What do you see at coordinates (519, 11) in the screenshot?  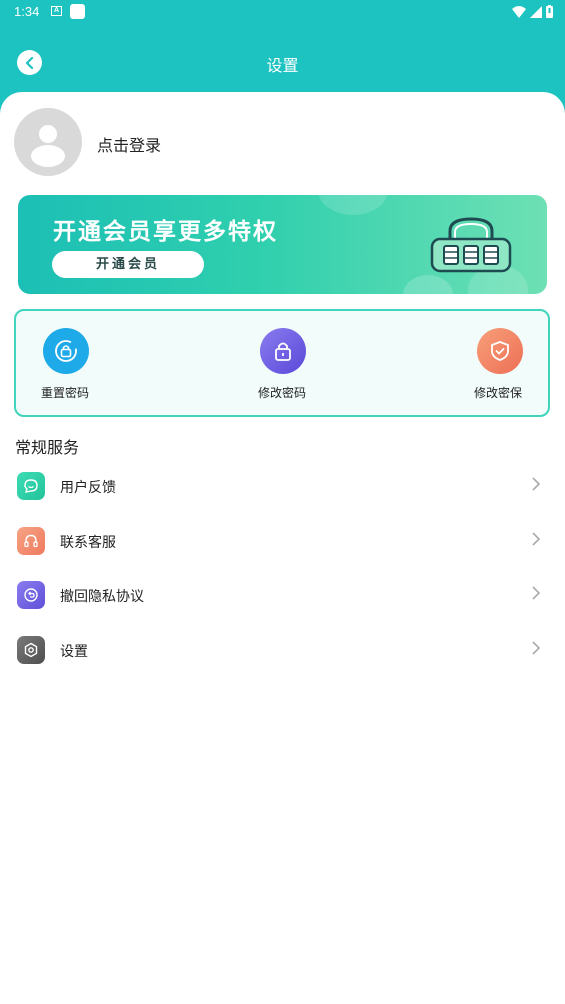 I see `wifi-icon` at bounding box center [519, 11].